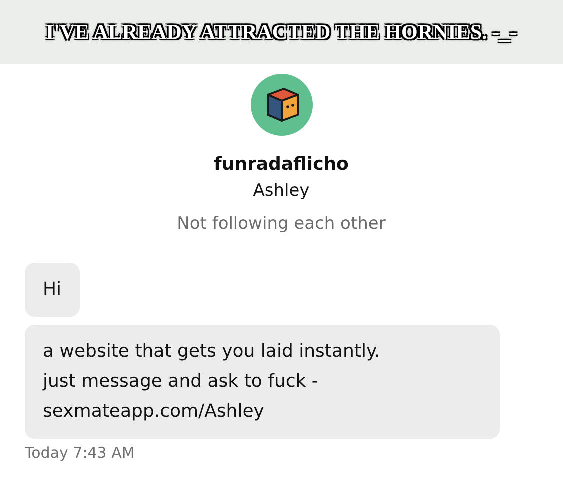 This screenshot has height=500, width=563. I want to click on follow-status: Not following each other, so click(281, 224).